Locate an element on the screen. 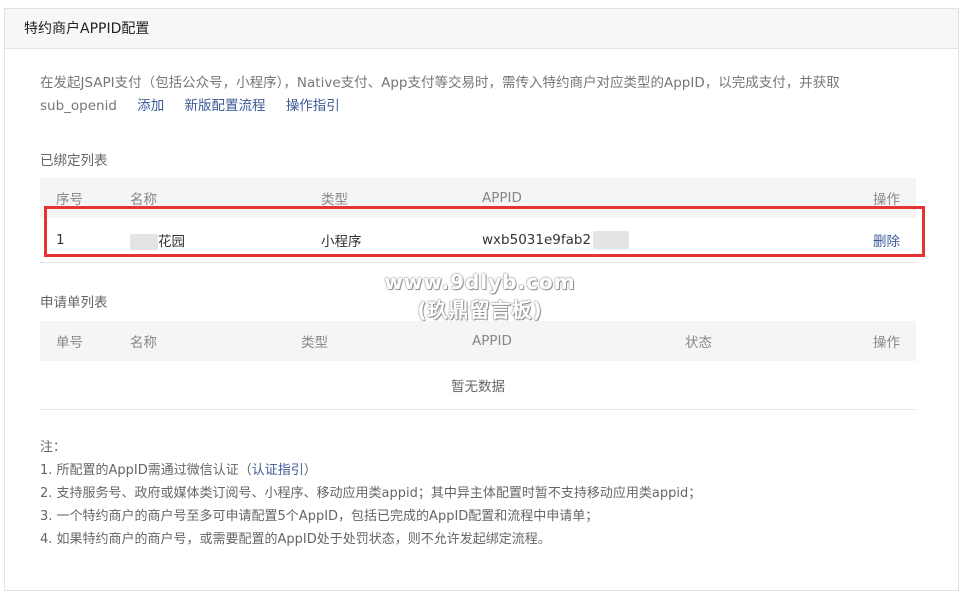 The width and height of the screenshot is (964, 595). panel-title: 特约商户APPID配置 is located at coordinates (481, 29).